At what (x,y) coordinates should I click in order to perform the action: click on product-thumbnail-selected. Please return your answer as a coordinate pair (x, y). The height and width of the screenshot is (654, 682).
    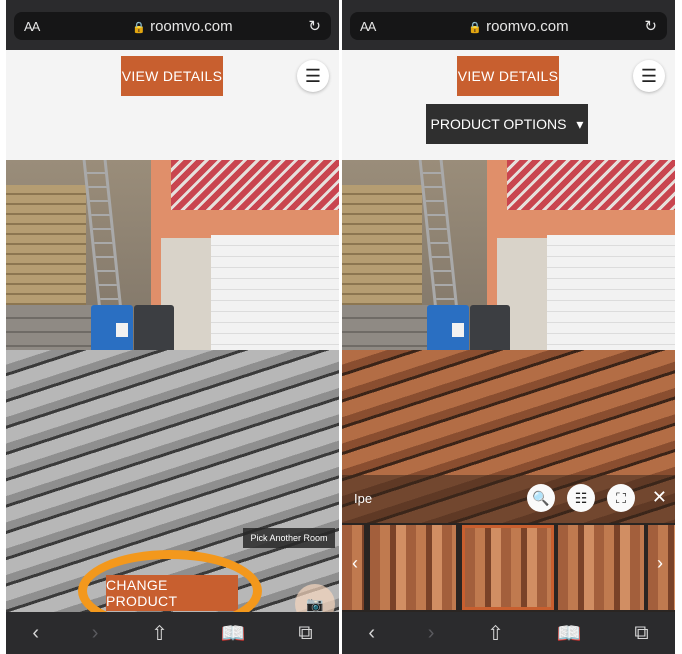
    Looking at the image, I should click on (508, 567).